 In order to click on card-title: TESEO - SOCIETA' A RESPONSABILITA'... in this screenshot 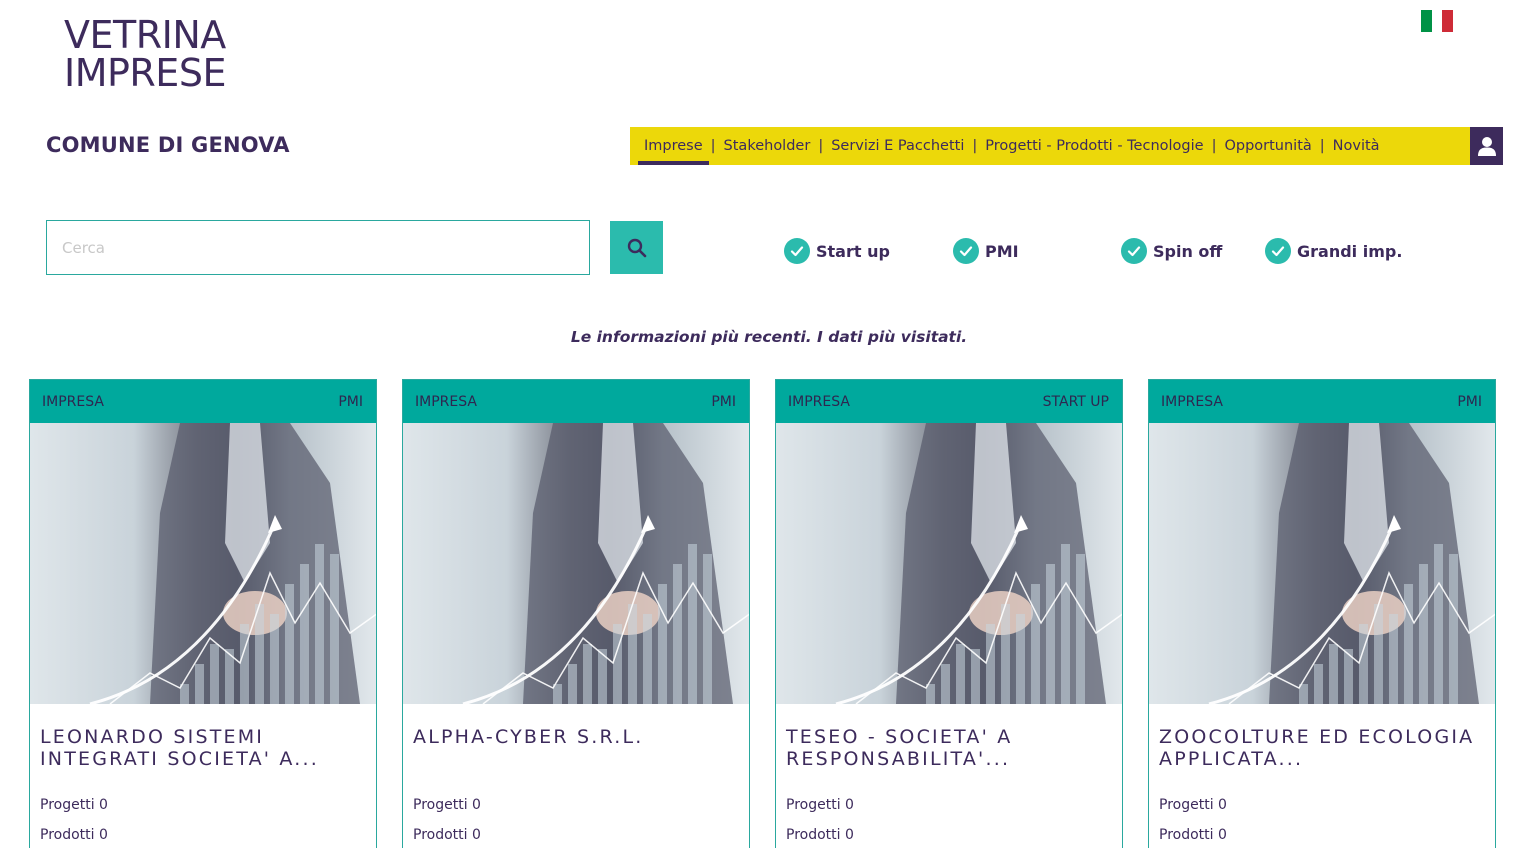, I will do `click(949, 750)`.